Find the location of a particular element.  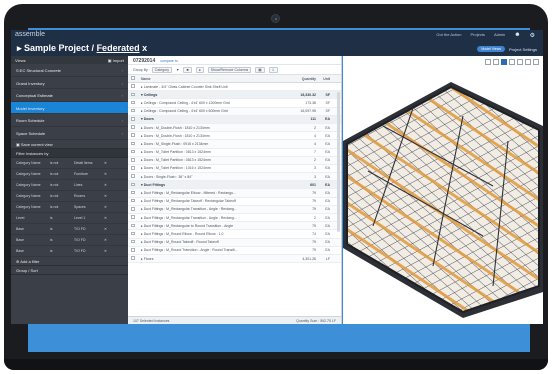

gear-icon: ⚙ is located at coordinates (532, 35).